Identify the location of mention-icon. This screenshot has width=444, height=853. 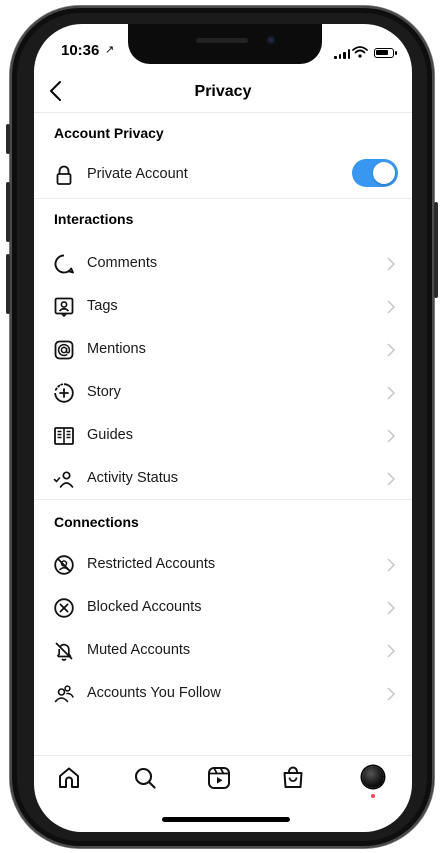
(64, 350).